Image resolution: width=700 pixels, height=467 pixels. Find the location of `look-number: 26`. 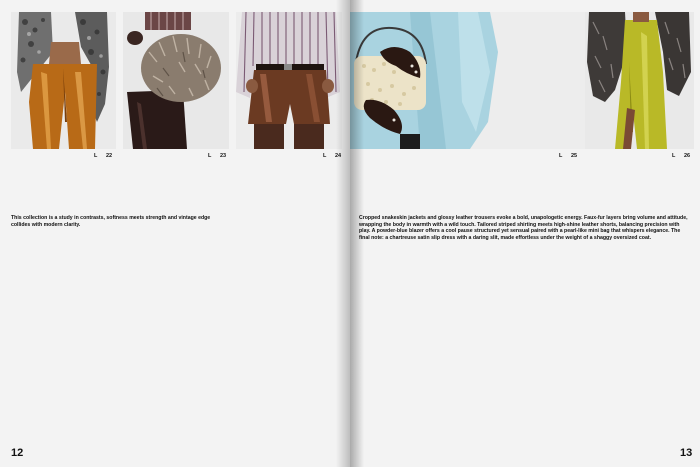

look-number: 26 is located at coordinates (687, 156).